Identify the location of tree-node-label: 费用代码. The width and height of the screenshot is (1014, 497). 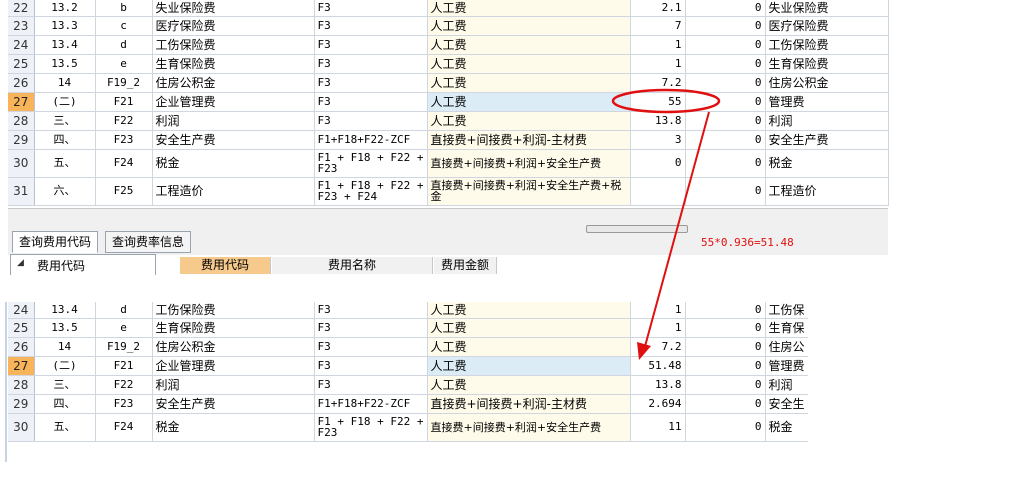
(61, 265).